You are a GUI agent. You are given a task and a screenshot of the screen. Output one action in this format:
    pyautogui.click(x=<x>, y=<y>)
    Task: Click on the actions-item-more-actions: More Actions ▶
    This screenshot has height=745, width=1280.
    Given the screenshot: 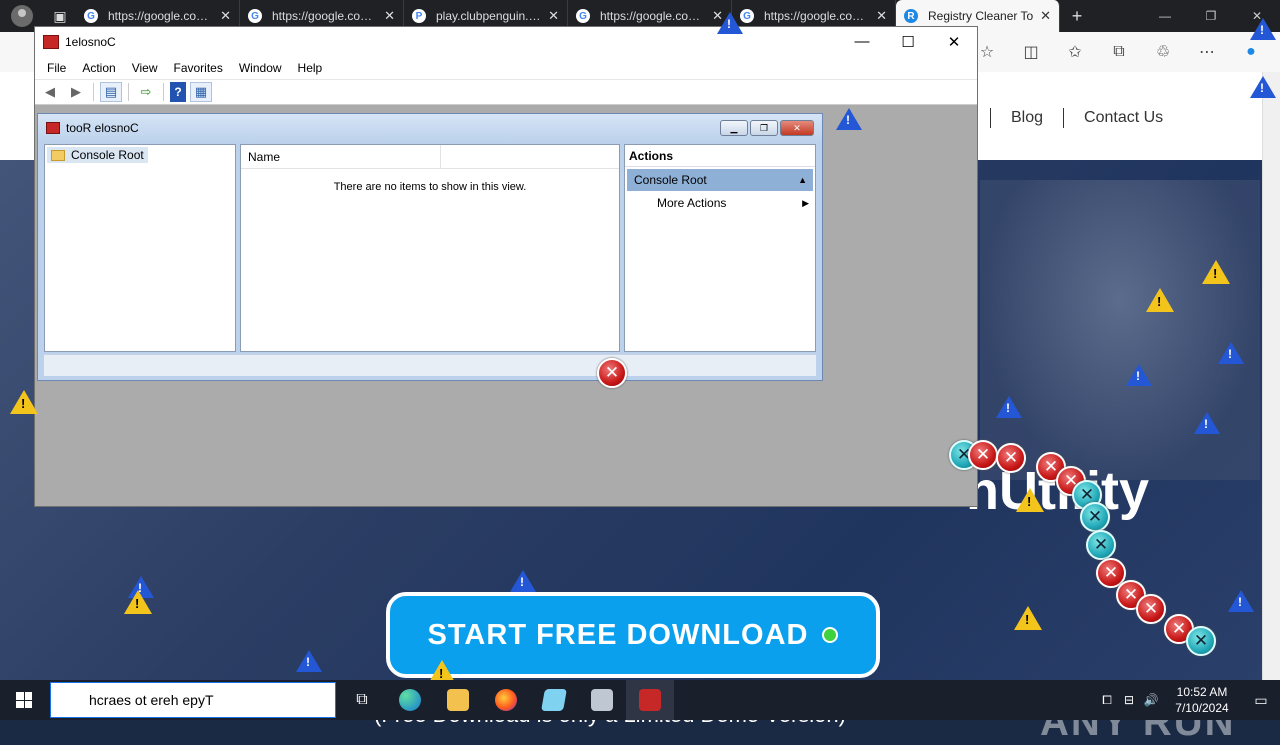 What is the action you would take?
    pyautogui.click(x=720, y=203)
    